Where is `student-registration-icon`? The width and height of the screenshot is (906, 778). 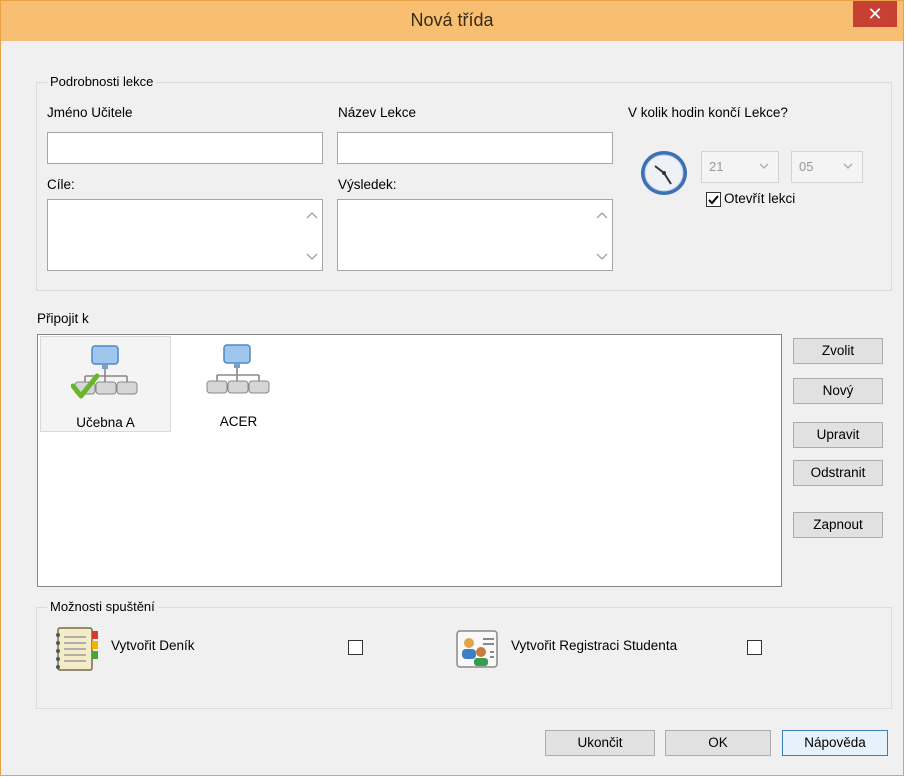 student-registration-icon is located at coordinates (477, 649).